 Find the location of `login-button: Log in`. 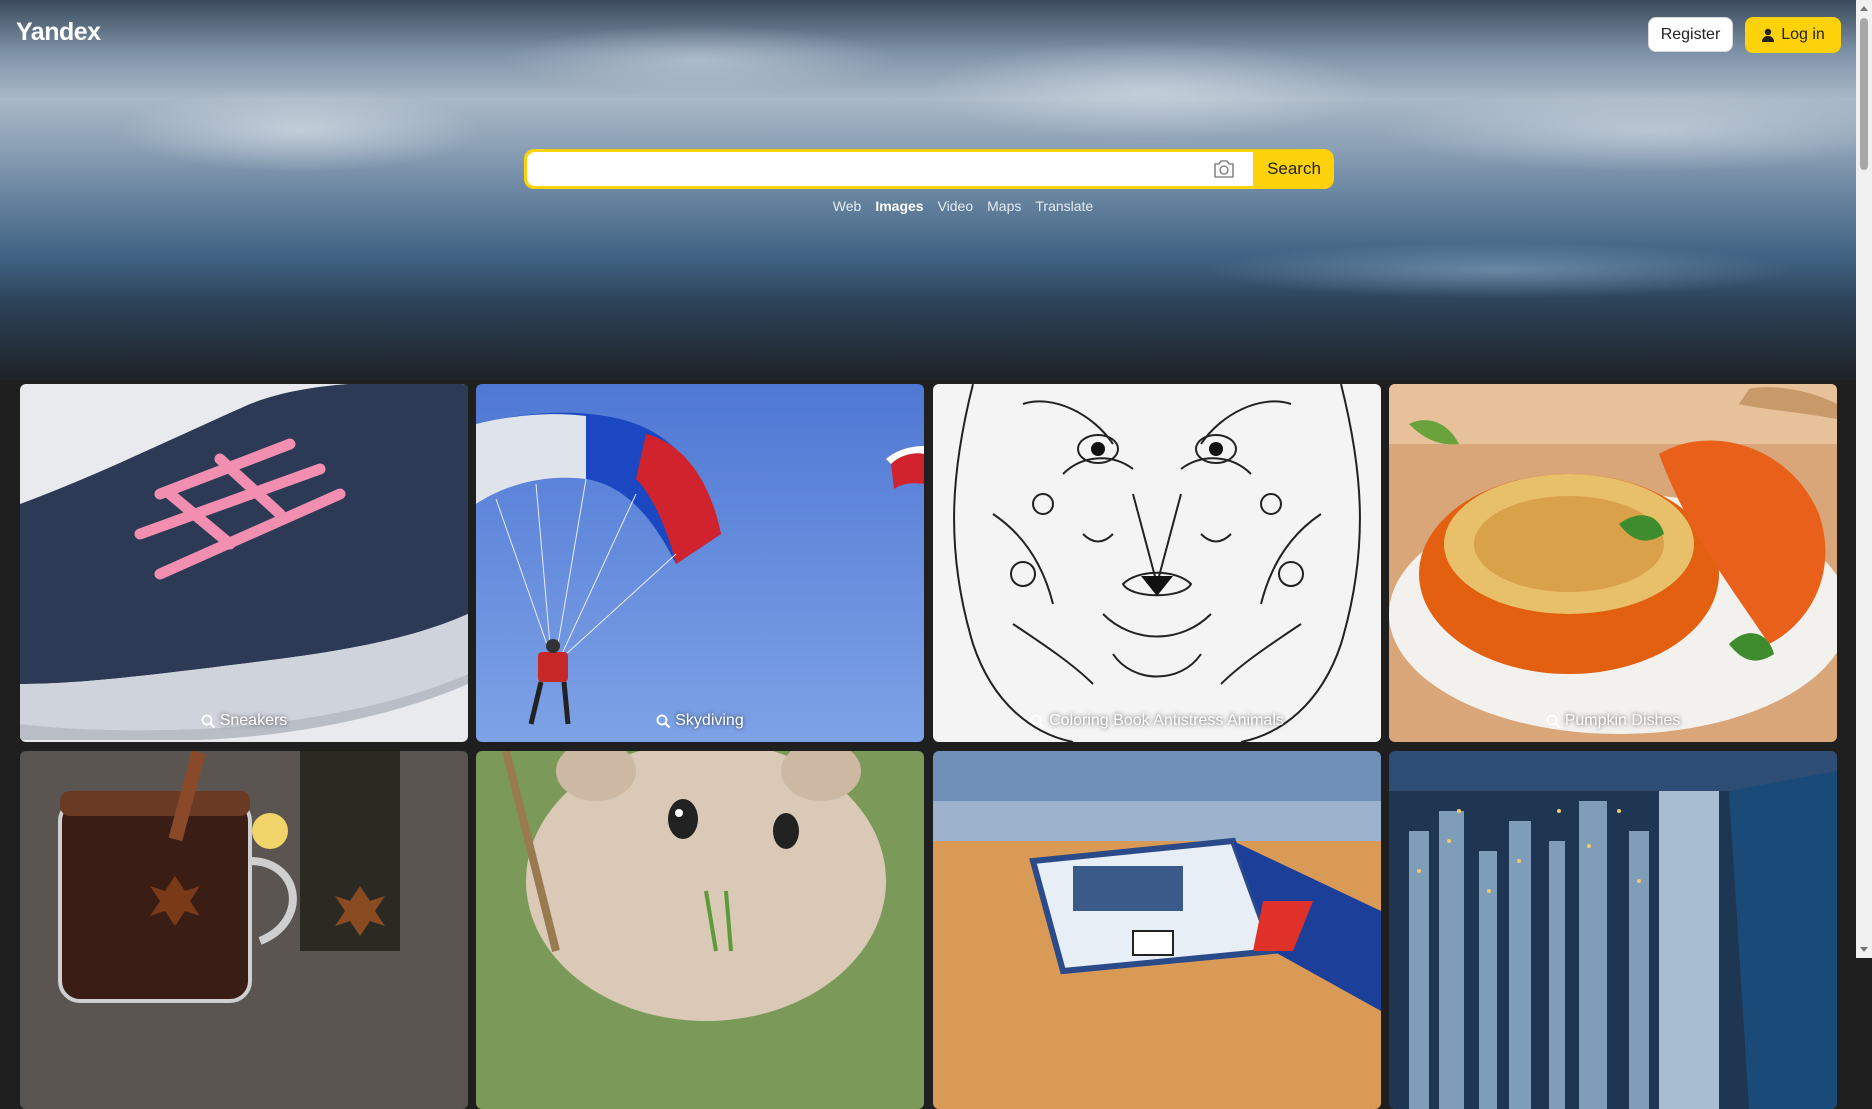

login-button: Log in is located at coordinates (1793, 35).